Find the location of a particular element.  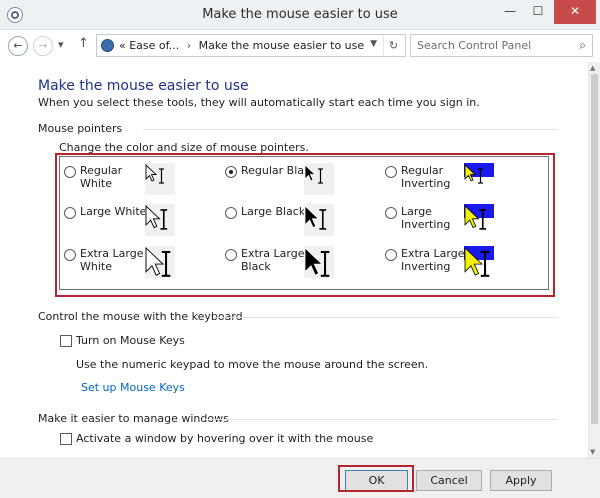

address-dropdown-icon: ▼ is located at coordinates (373, 44).